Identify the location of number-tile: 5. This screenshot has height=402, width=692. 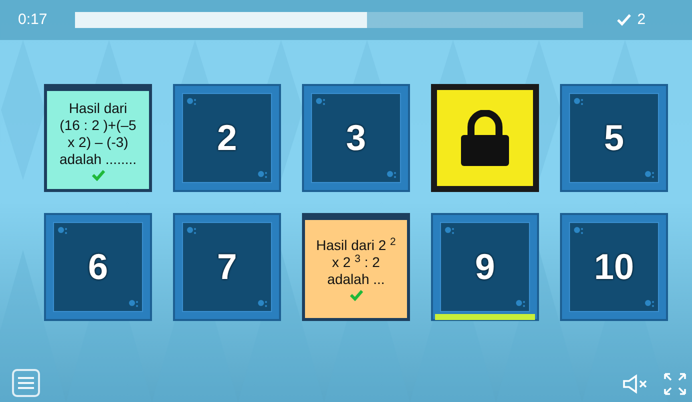
(614, 138).